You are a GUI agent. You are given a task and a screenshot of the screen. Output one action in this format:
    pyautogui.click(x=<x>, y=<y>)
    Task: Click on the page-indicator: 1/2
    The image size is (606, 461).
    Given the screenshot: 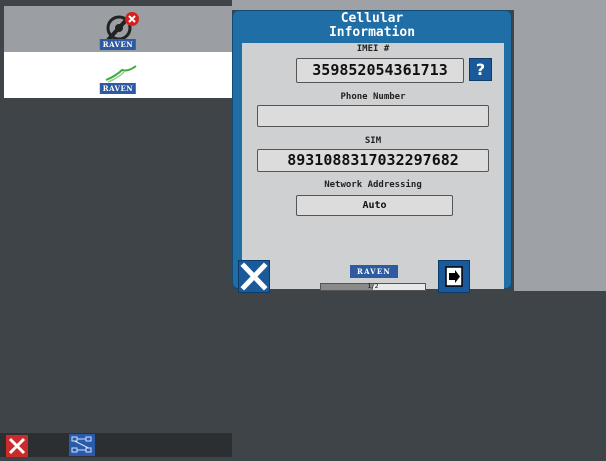 What is the action you would take?
    pyautogui.click(x=373, y=287)
    